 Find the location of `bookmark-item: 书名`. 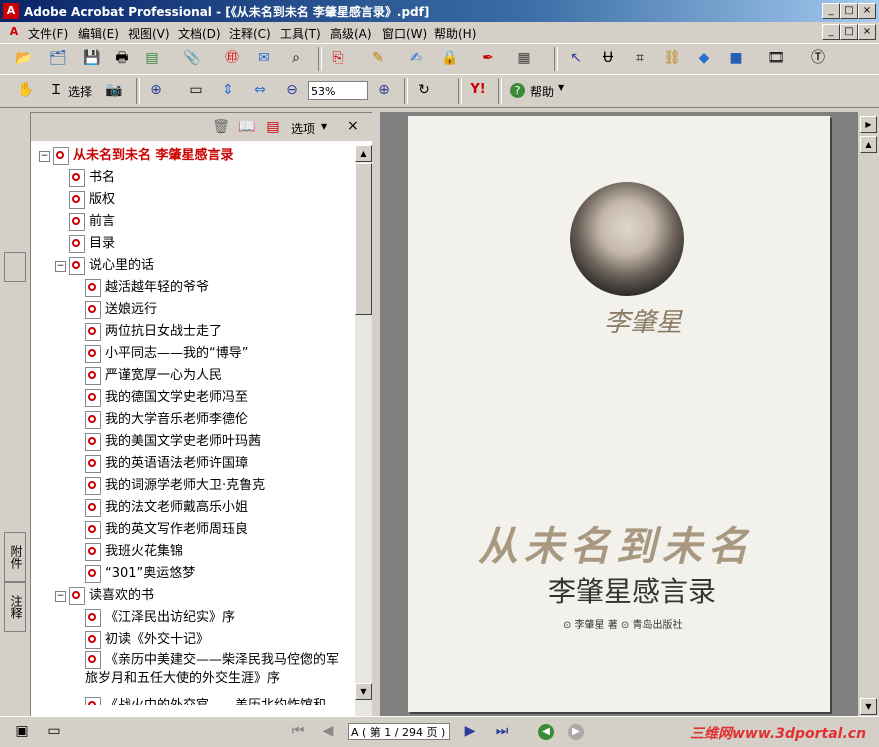

bookmark-item: 书名 is located at coordinates (92, 178).